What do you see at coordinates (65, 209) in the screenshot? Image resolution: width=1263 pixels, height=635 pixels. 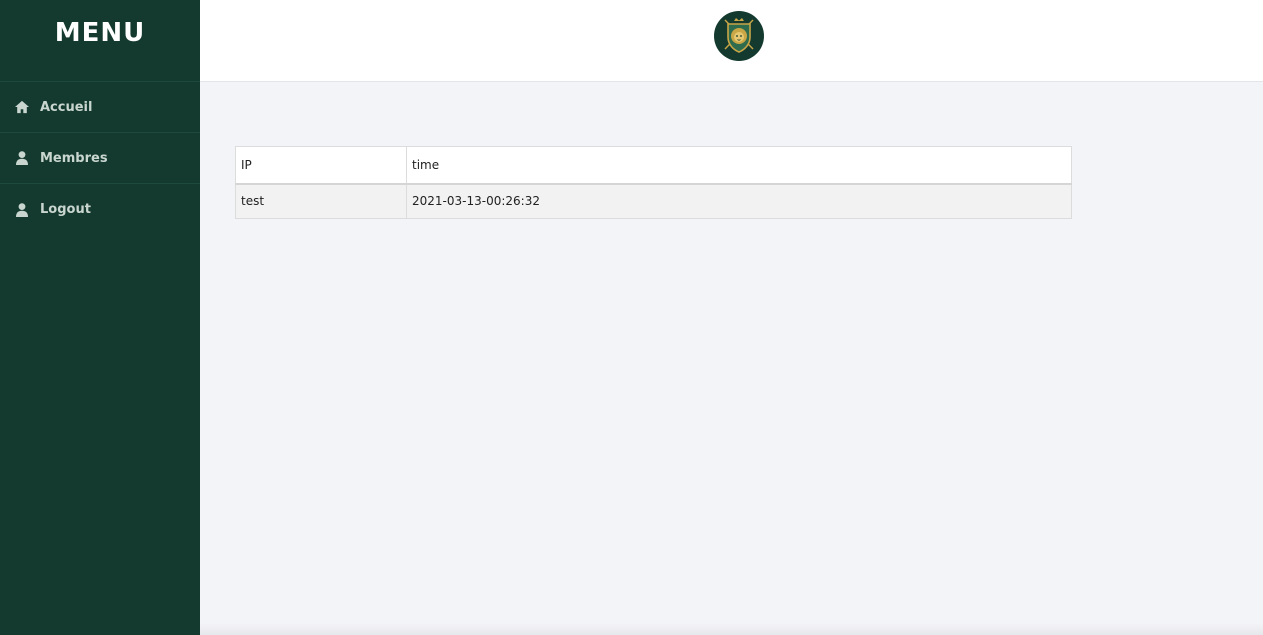 I see `sidebar-item-label: Logout` at bounding box center [65, 209].